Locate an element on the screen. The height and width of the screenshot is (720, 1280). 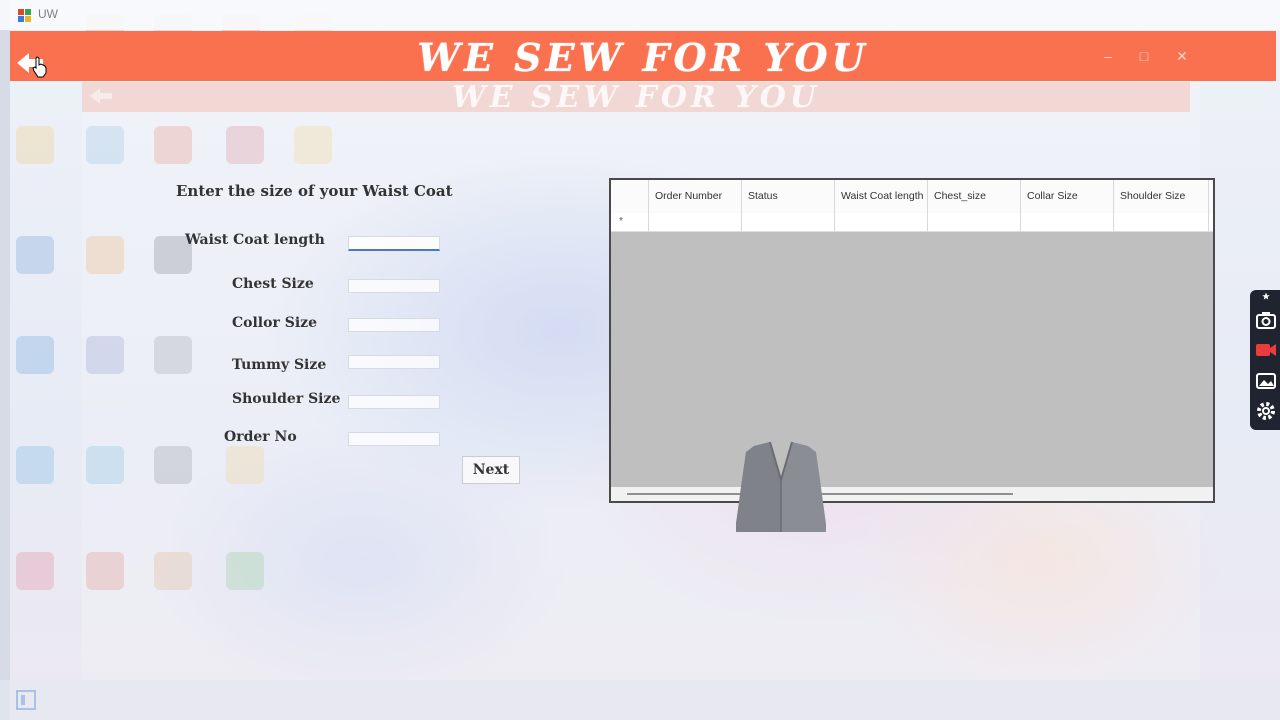
chest-size-input is located at coordinates (394, 286).